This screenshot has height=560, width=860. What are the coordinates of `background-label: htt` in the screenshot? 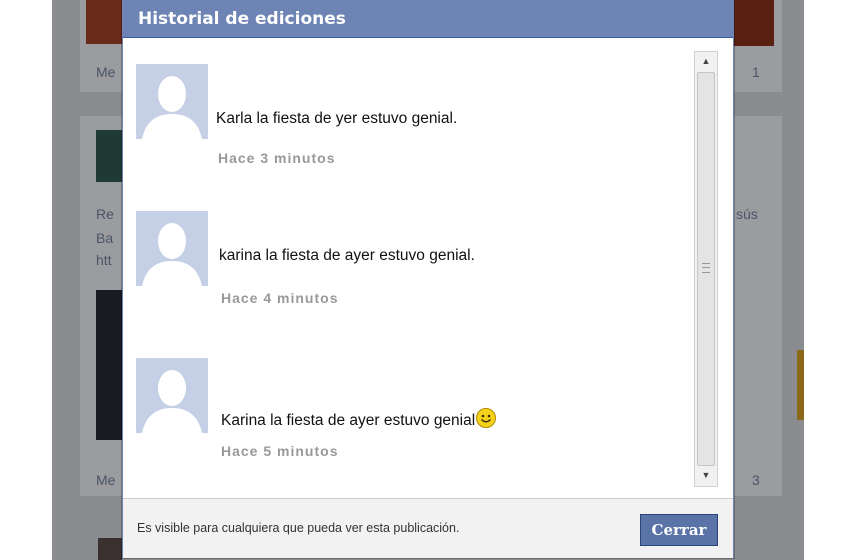 It's located at (104, 260).